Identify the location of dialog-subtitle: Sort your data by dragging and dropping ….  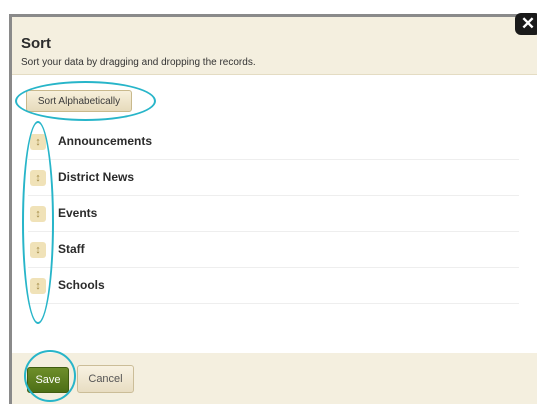
(138, 62).